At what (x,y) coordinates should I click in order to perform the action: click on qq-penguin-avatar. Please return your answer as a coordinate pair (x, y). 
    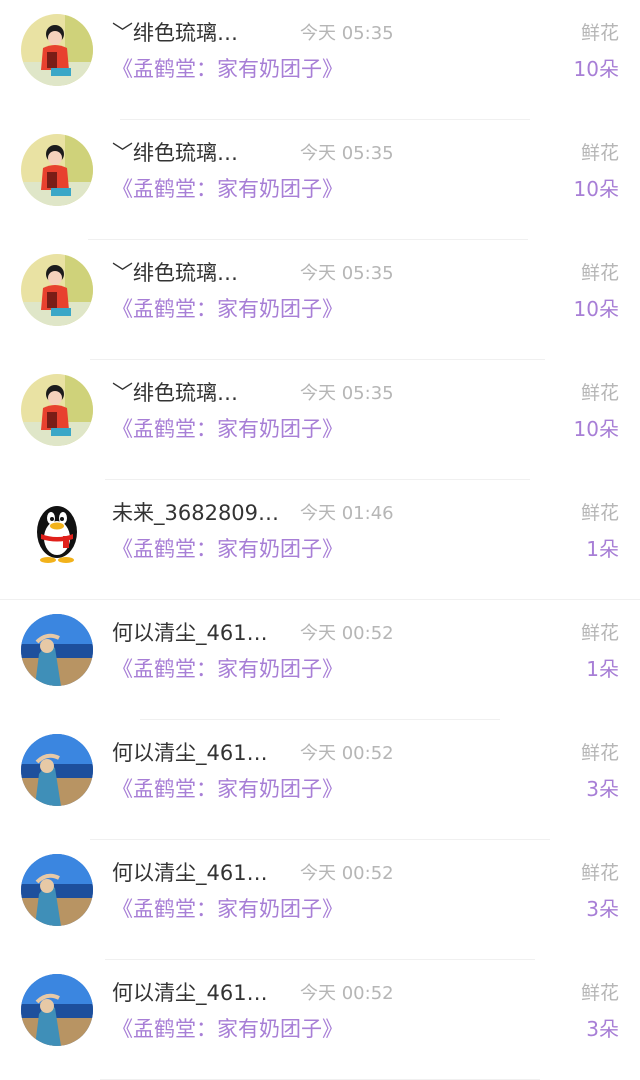
    Looking at the image, I should click on (57, 530).